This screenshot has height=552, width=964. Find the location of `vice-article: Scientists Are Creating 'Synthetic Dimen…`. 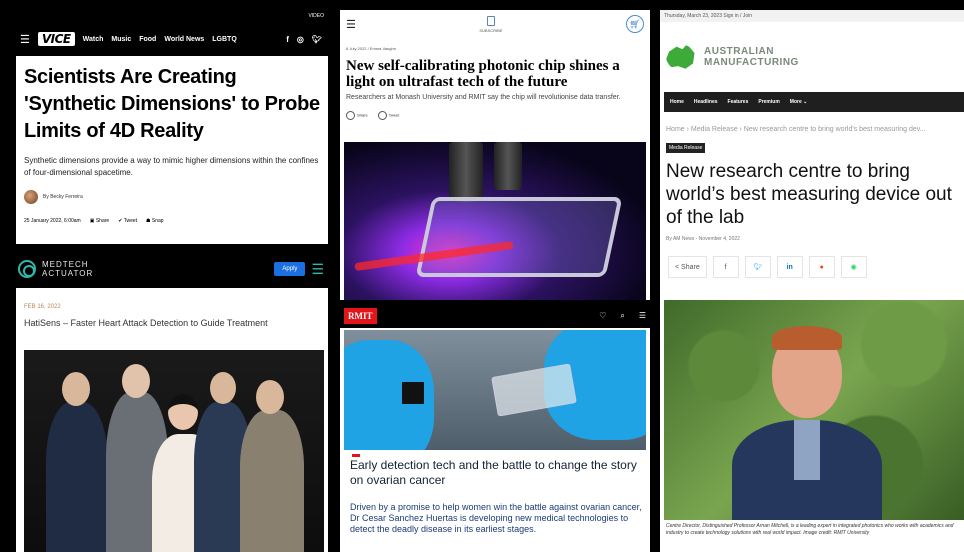

vice-article: Scientists Are Creating 'Synthetic Dimen… is located at coordinates (172, 150).